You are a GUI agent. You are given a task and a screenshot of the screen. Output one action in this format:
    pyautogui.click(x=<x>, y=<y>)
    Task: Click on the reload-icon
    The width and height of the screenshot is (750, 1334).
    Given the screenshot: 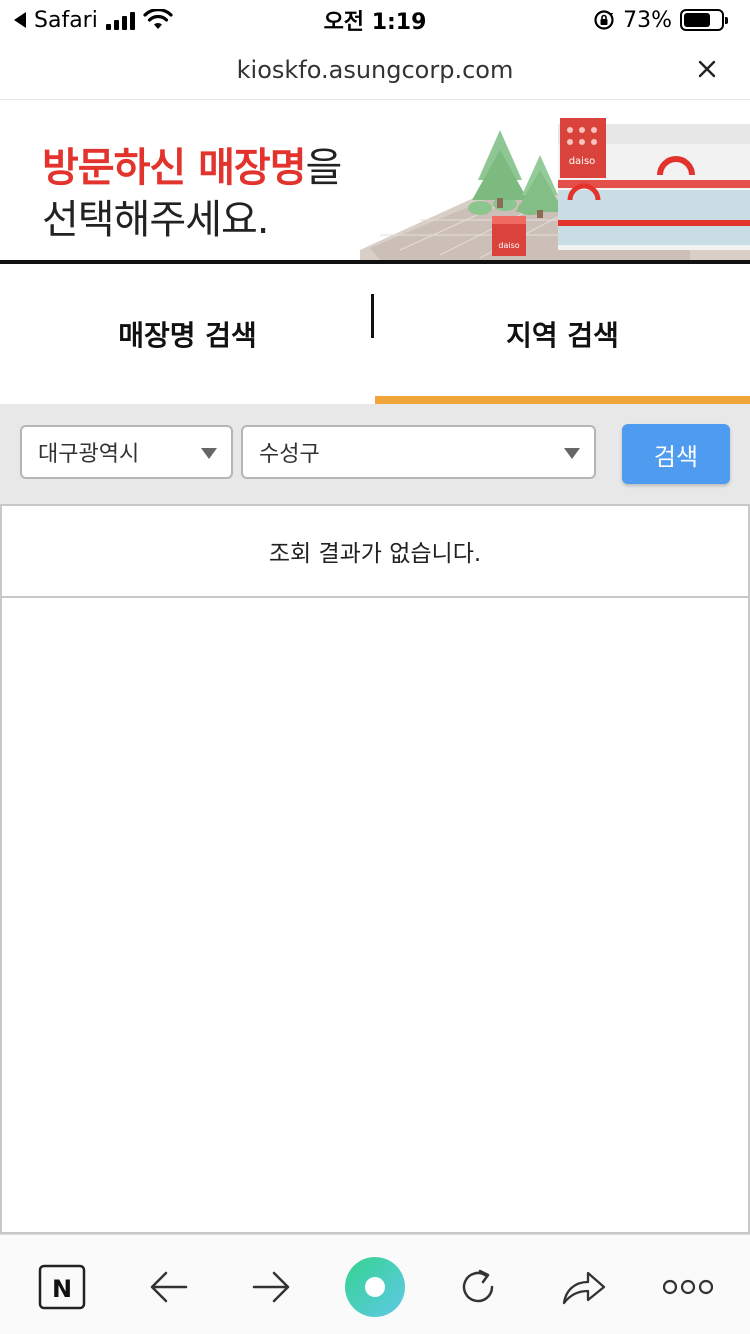 What is the action you would take?
    pyautogui.click(x=478, y=1286)
    